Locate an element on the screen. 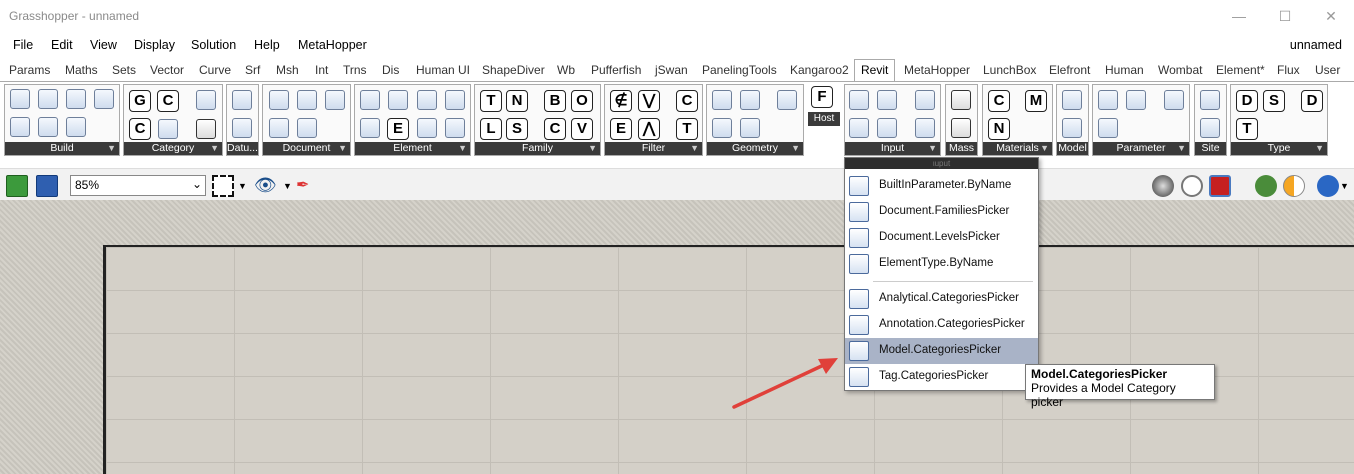  display-settings-icon is located at coordinates (1328, 186).